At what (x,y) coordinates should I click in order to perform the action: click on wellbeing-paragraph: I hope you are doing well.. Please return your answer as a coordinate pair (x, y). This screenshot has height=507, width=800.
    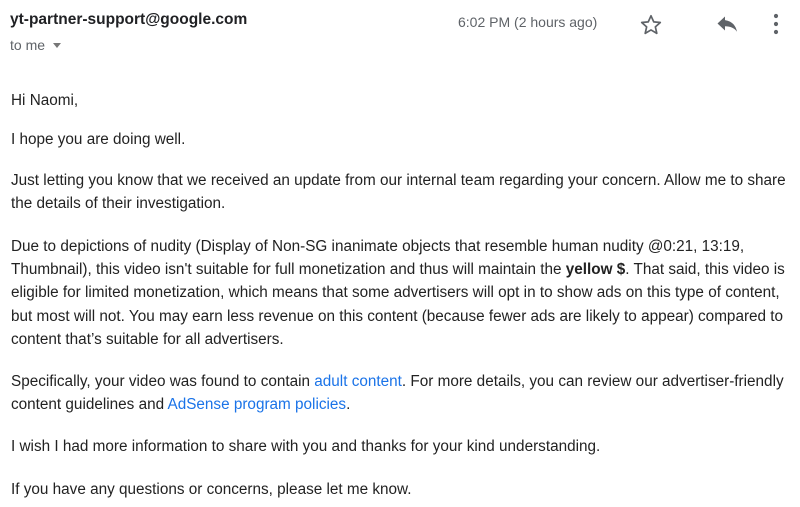
    Looking at the image, I should click on (98, 139).